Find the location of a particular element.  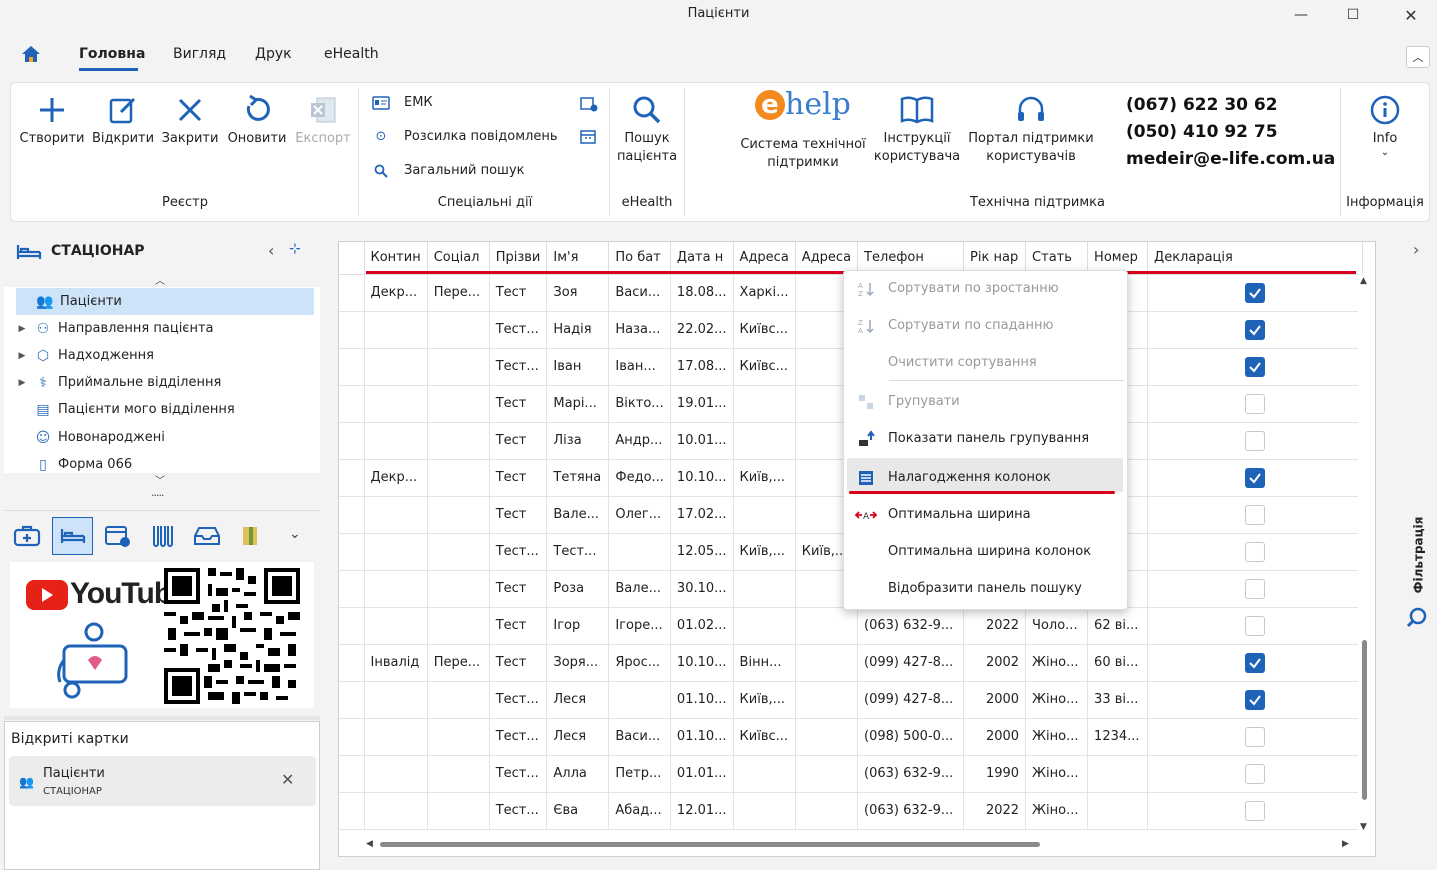

search-patient-button: Пошук пацієнта is located at coordinates (647, 130).